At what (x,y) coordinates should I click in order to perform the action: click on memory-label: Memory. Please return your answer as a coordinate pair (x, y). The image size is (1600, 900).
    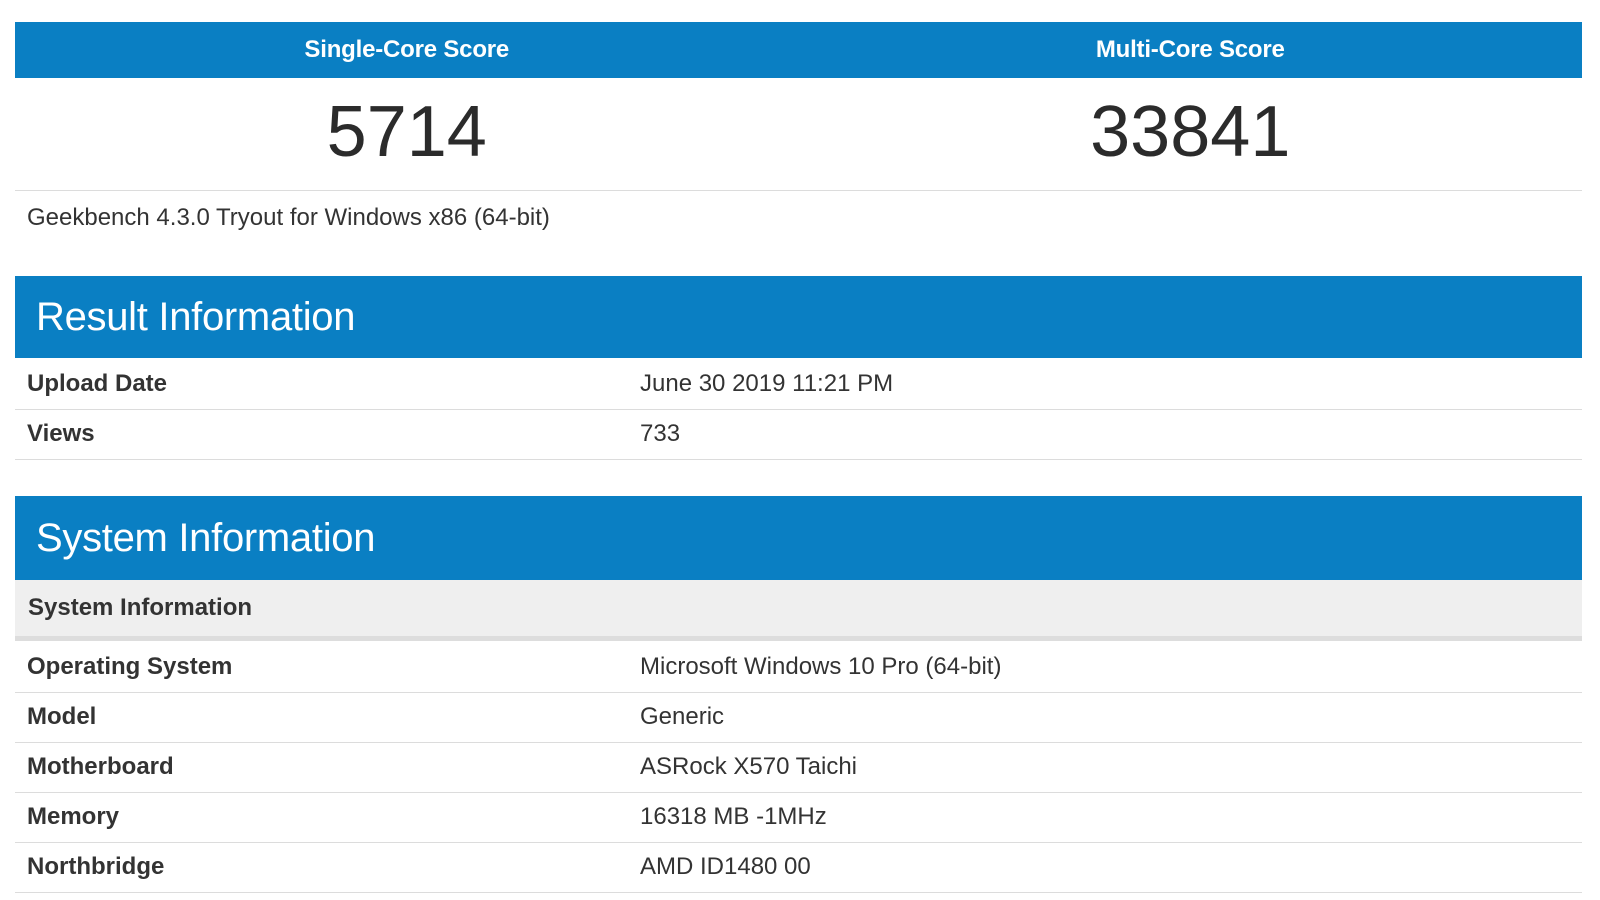
    Looking at the image, I should click on (321, 817).